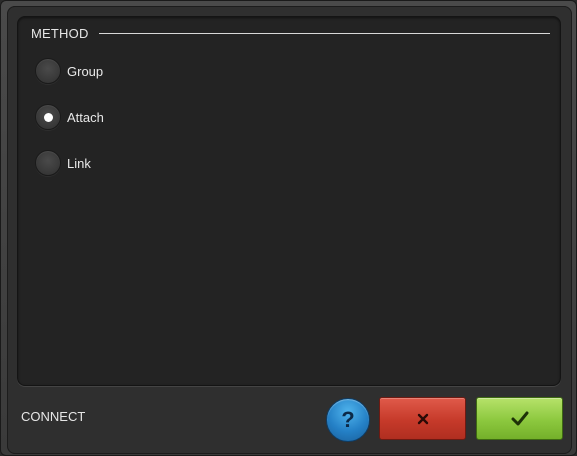 The height and width of the screenshot is (456, 577). I want to click on help-button: ?, so click(348, 420).